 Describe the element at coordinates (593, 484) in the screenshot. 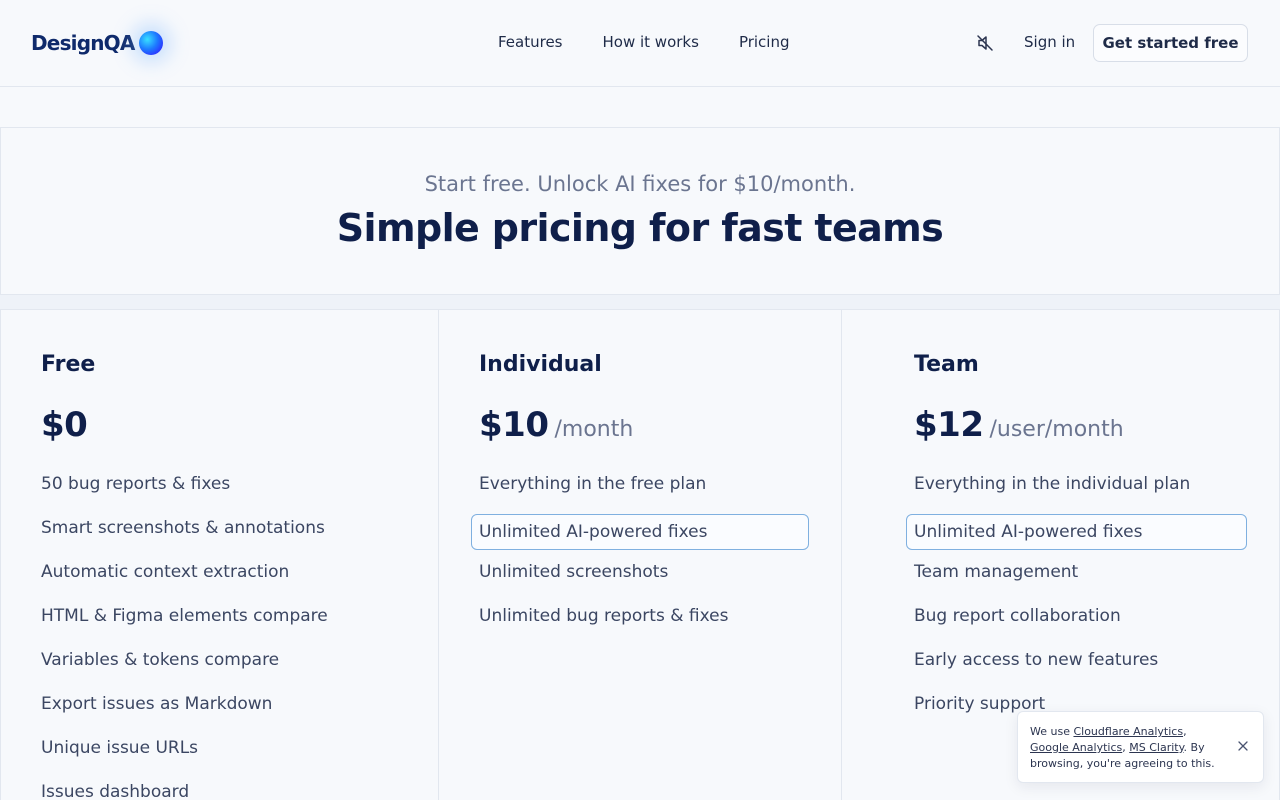

I see `feature-item: Everything in the free plan` at that location.